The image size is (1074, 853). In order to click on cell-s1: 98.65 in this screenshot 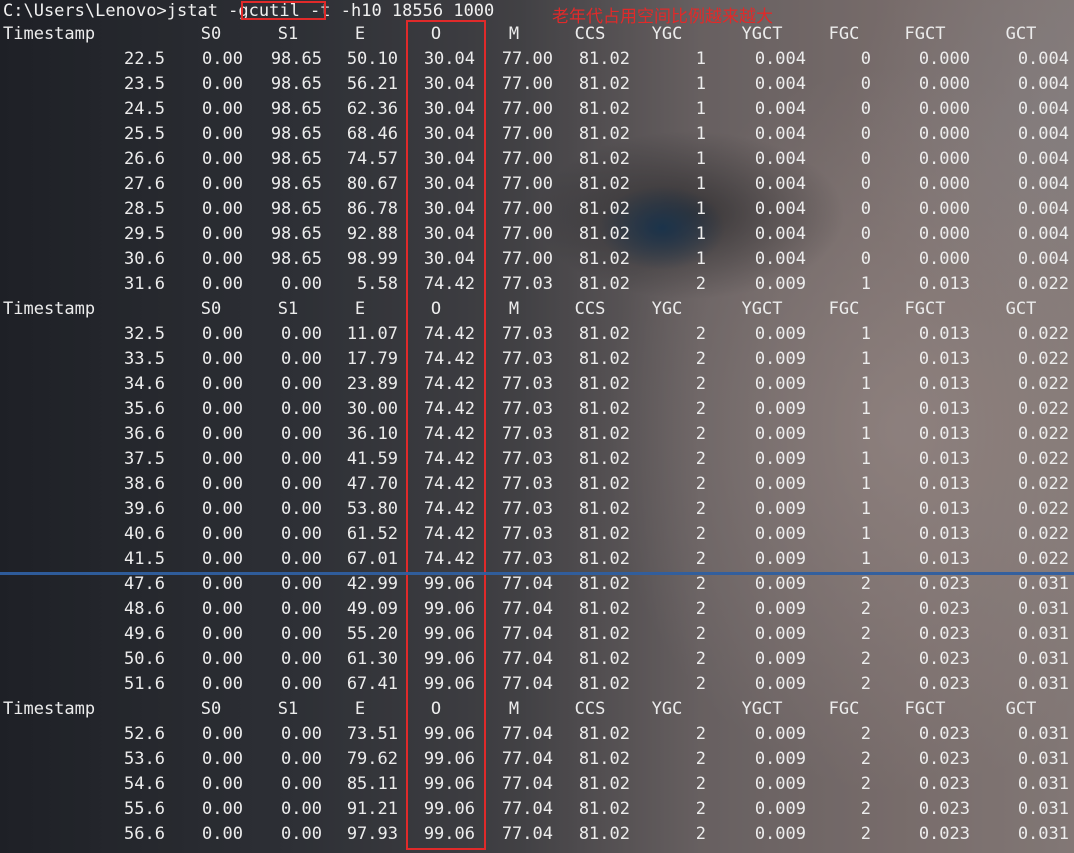, I will do `click(296, 109)`.